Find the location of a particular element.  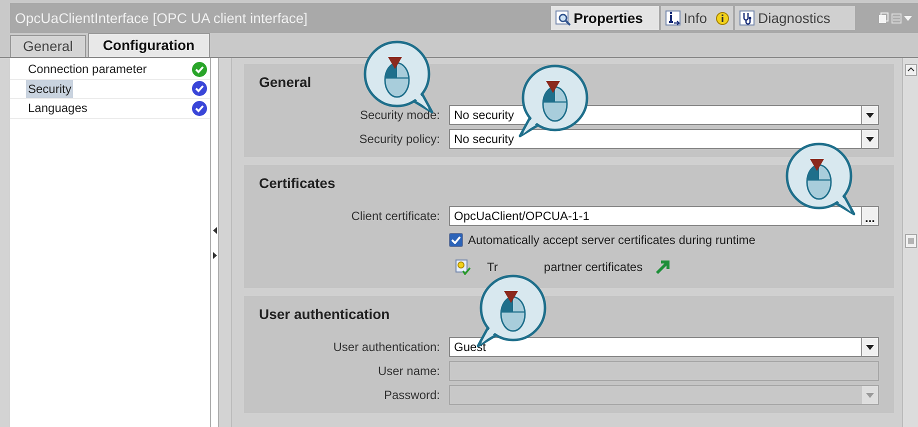

section-title: User authentication is located at coordinates (325, 314).